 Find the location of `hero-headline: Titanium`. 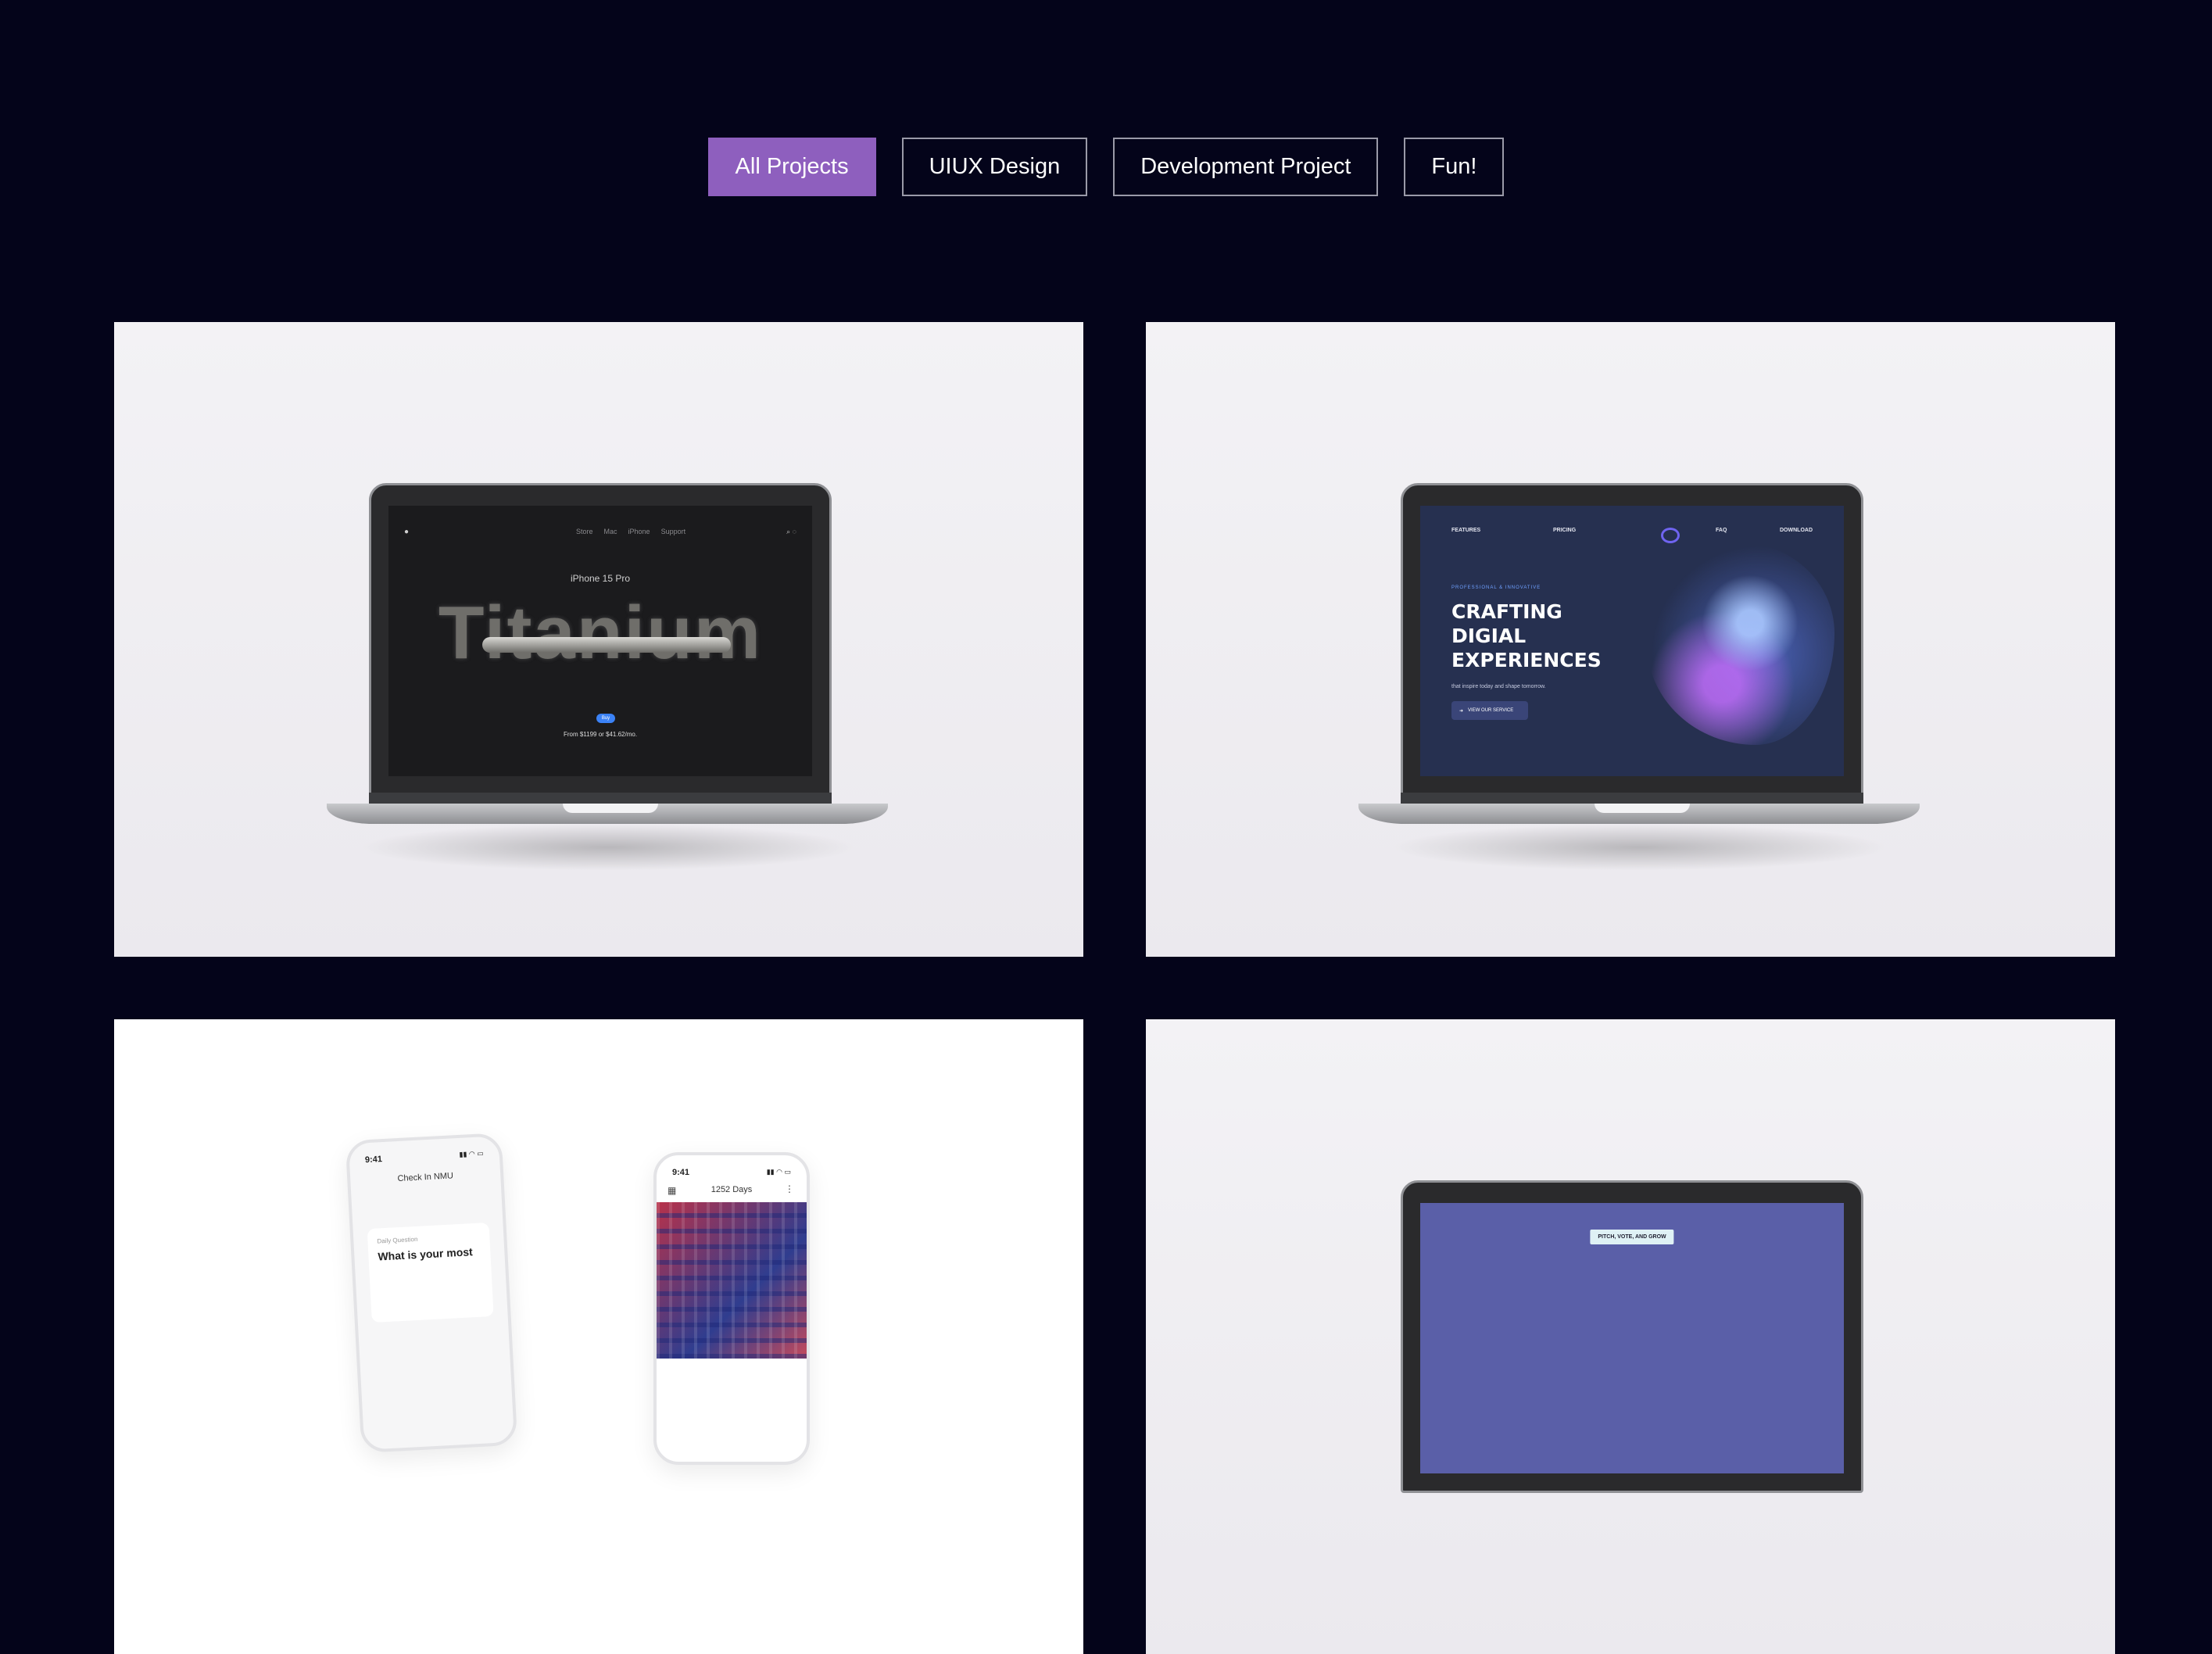

hero-headline: Titanium is located at coordinates (600, 633).